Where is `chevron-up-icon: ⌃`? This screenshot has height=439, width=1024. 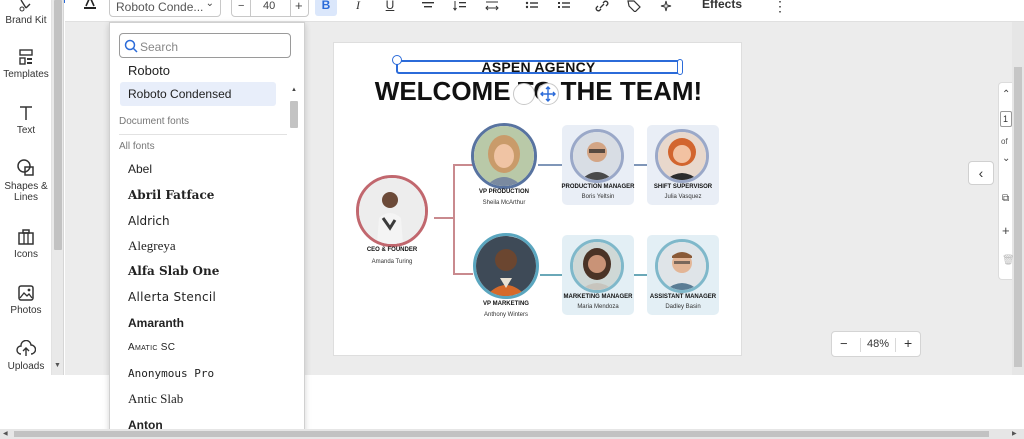 chevron-up-icon: ⌃ is located at coordinates (1006, 94).